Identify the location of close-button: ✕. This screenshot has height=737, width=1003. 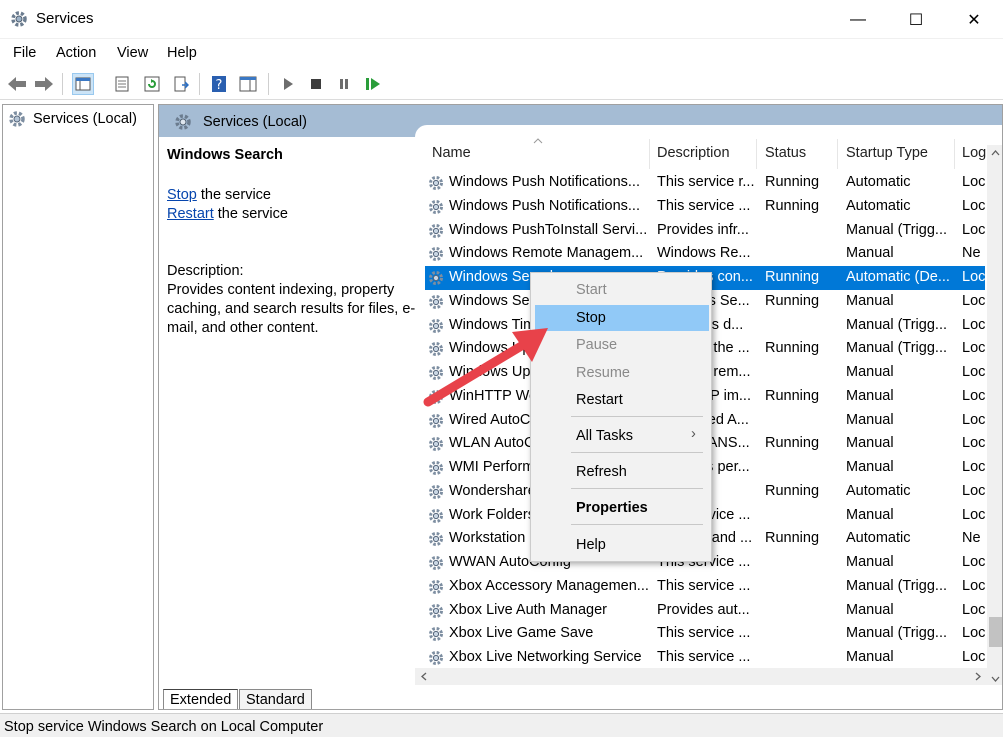
(974, 19).